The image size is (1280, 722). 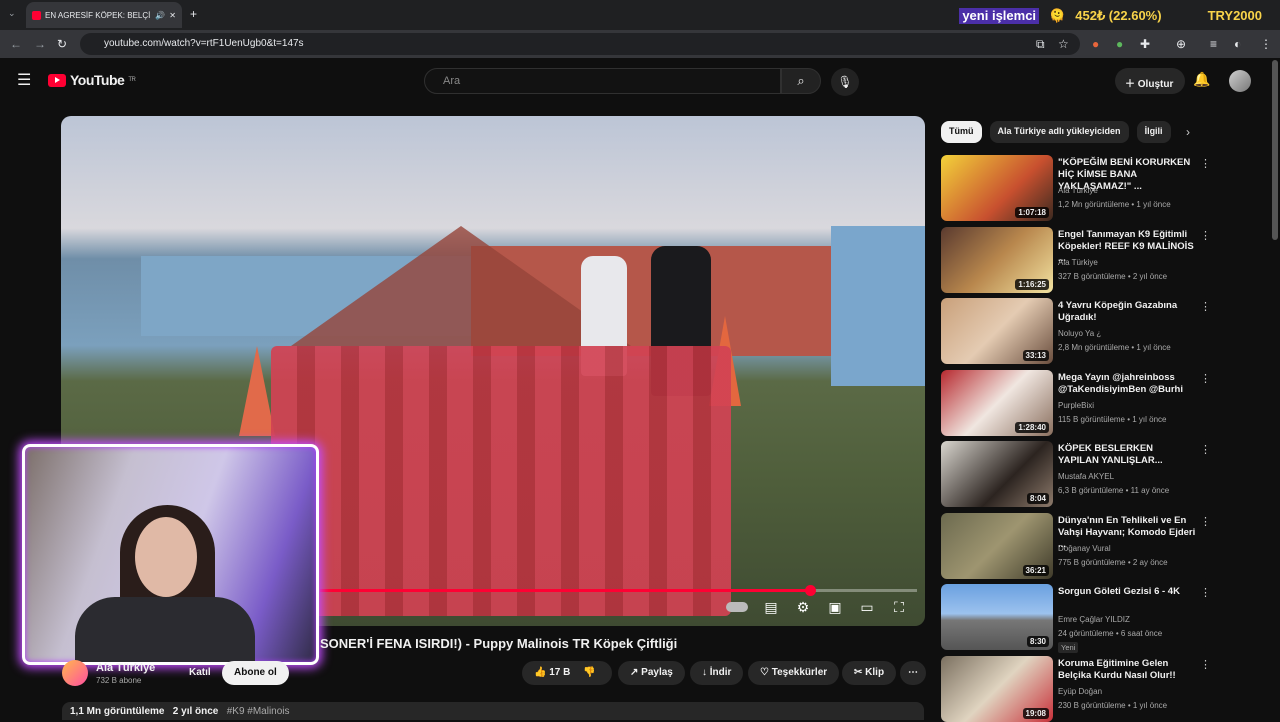 What do you see at coordinates (720, 672) in the screenshot?
I see `download-label: İndir` at bounding box center [720, 672].